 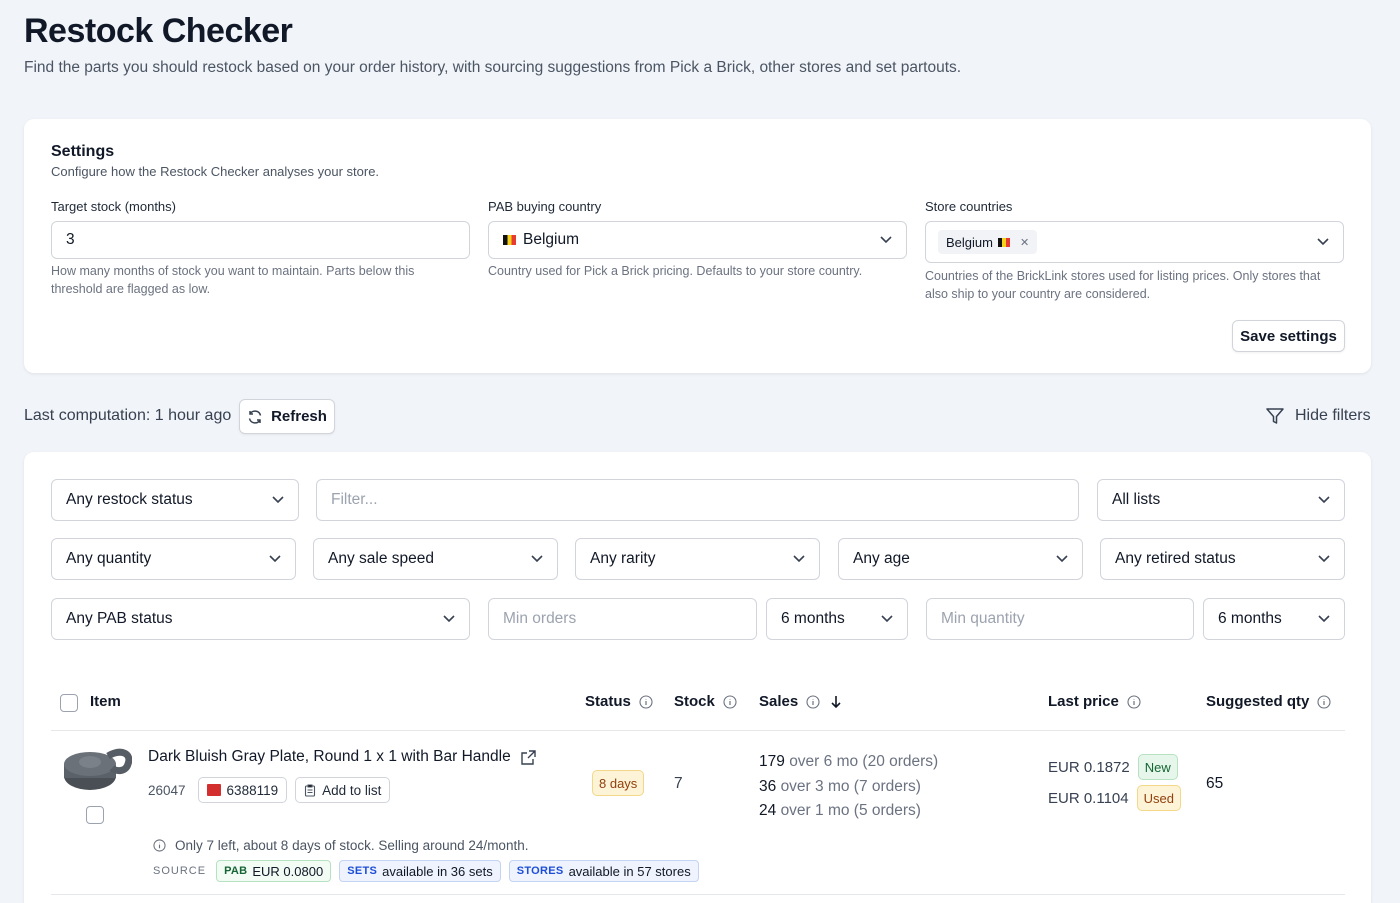 I want to click on min-quantity-input: Min quantity, so click(x=1060, y=619).